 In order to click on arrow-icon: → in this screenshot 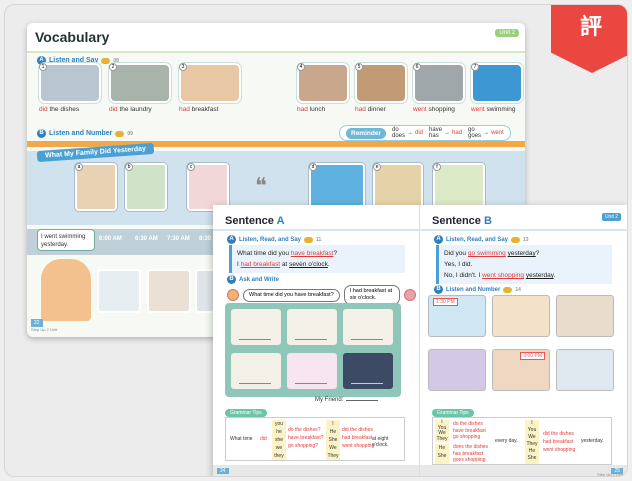, I will do `click(447, 133)`.